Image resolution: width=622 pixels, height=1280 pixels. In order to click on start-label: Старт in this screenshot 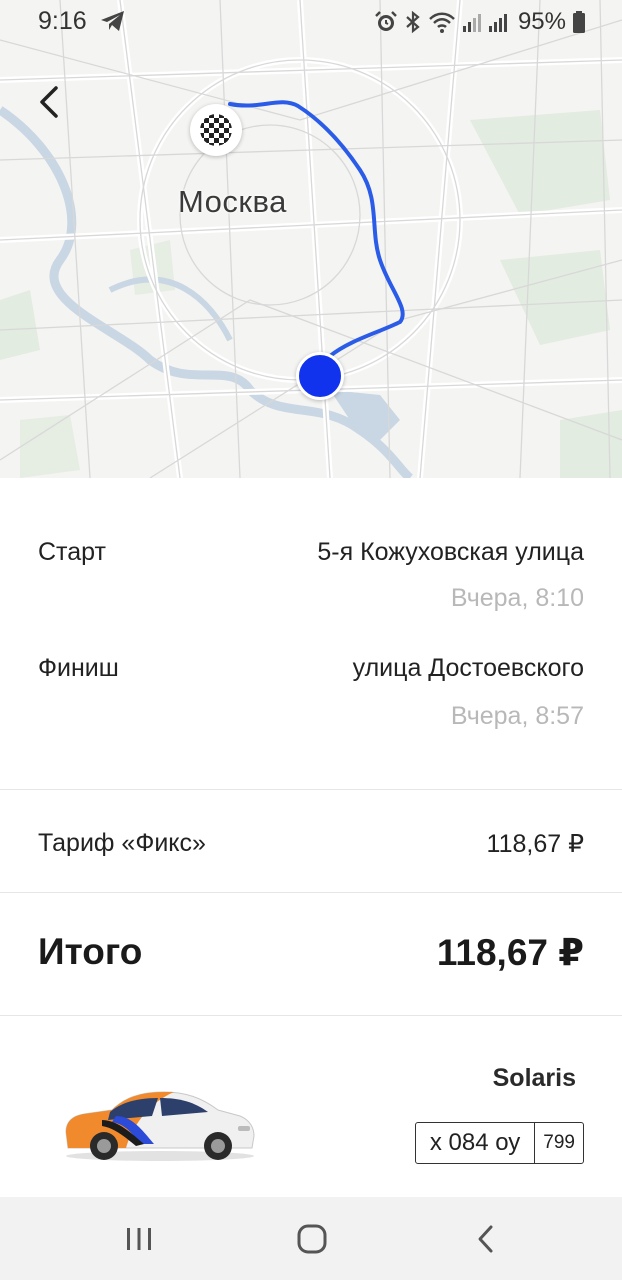, I will do `click(72, 552)`.